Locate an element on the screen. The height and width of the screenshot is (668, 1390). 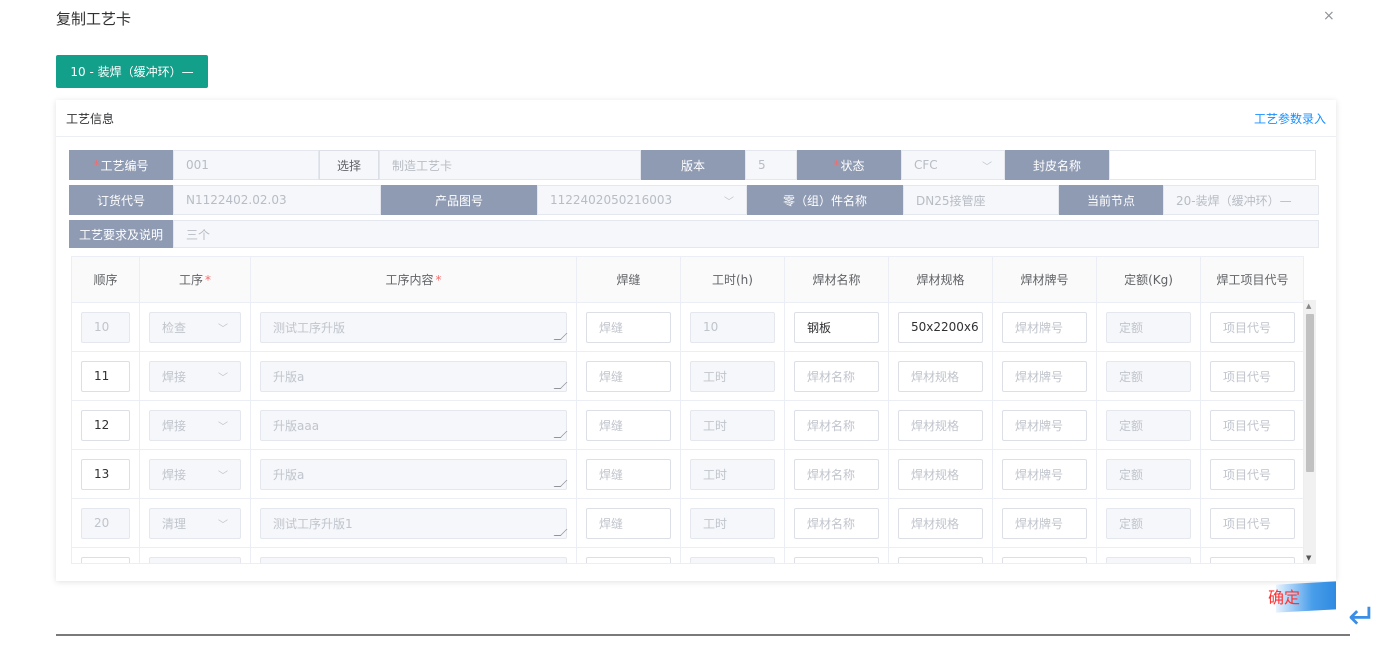
scroll-down-icon: ▼ is located at coordinates (1308, 558).